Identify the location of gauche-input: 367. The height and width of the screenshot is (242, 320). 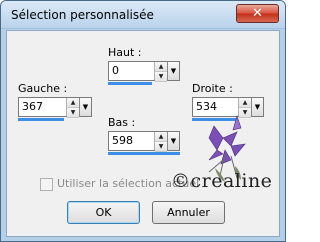
(42, 107).